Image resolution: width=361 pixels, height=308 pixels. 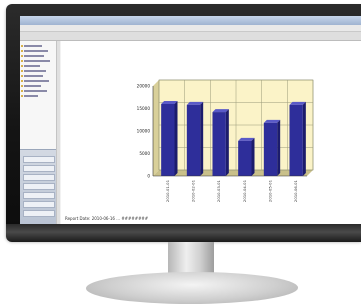 What do you see at coordinates (167, 190) in the screenshot?
I see `x-tick-label: 2010-01-01` at bounding box center [167, 190].